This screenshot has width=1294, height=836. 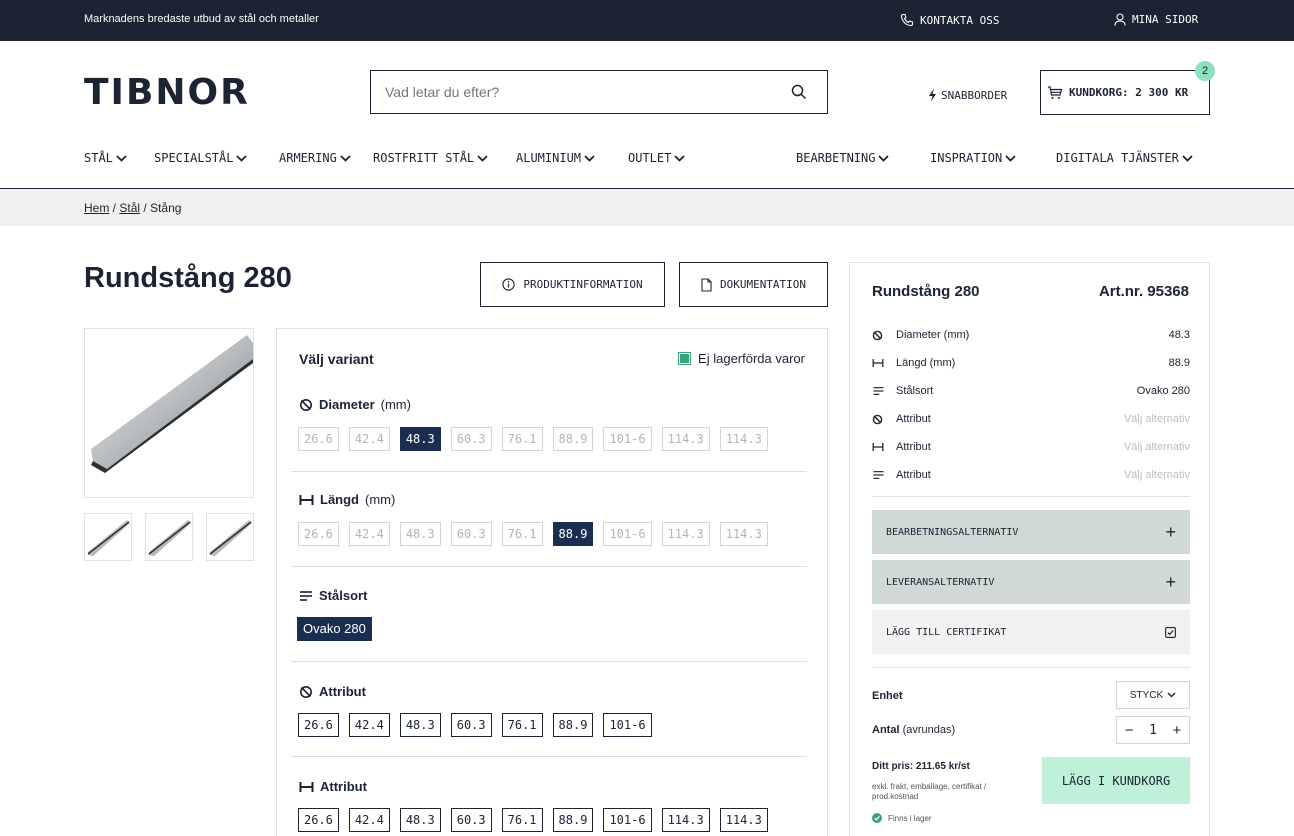 What do you see at coordinates (650, 158) in the screenshot?
I see `nav-item-label: OUTLET` at bounding box center [650, 158].